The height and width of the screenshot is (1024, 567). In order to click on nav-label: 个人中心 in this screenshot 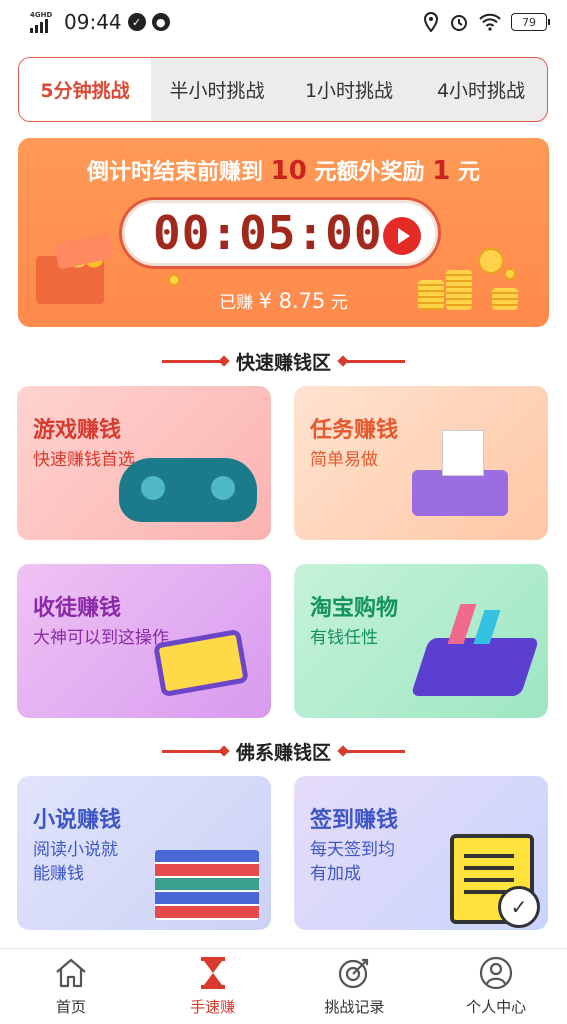, I will do `click(496, 1007)`.